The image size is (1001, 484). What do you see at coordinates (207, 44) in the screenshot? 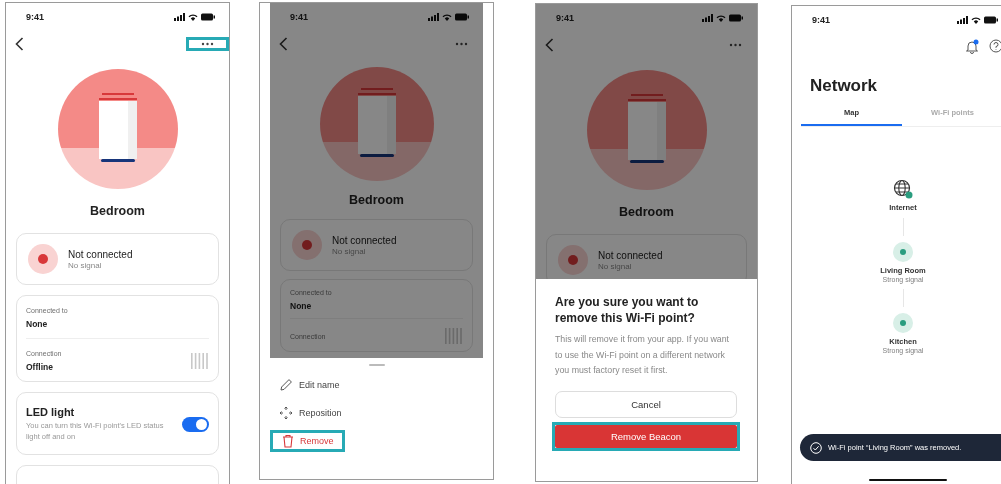
I see `more-icon` at bounding box center [207, 44].